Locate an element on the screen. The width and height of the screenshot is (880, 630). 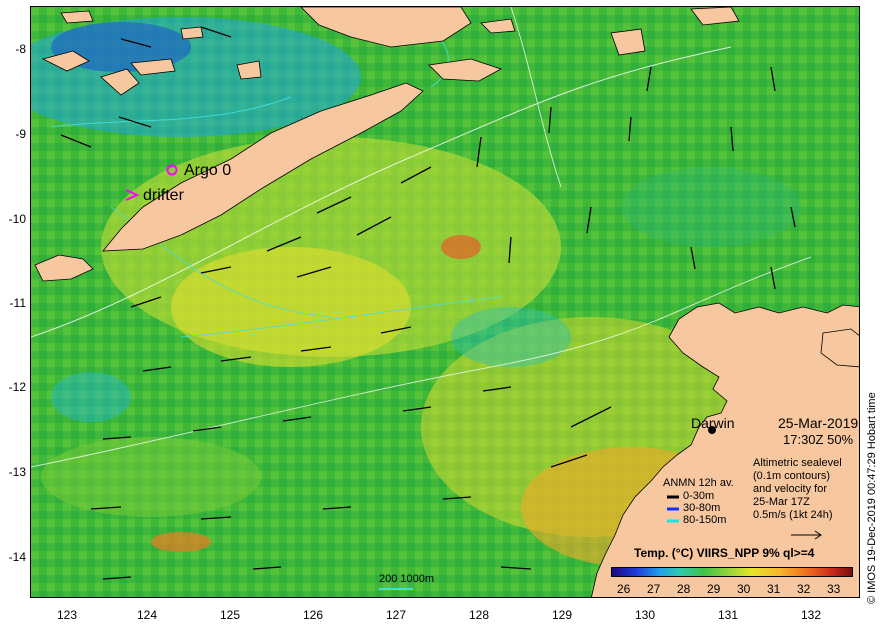
lon-label: 132 is located at coordinates (811, 615).